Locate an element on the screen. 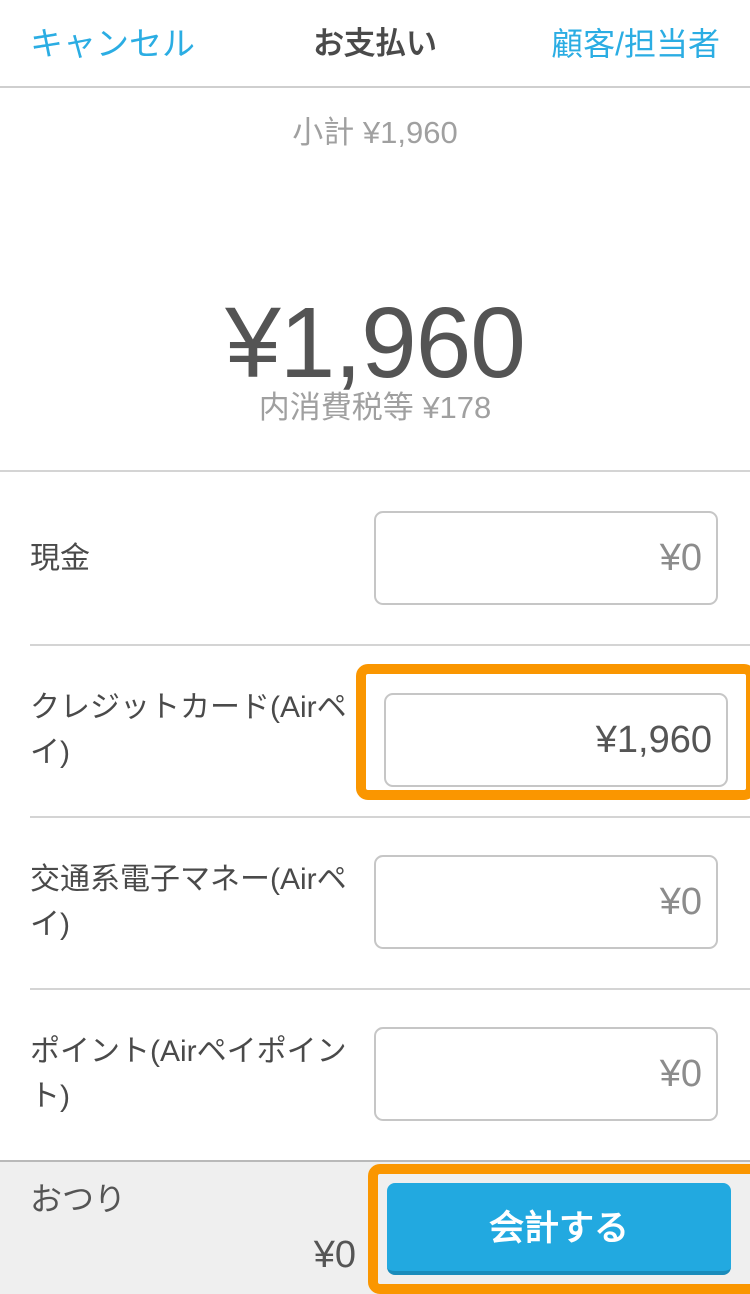 The width and height of the screenshot is (750, 1294). payment-method-label: 交通系電子マネー(Airペイ) is located at coordinates (188, 902).